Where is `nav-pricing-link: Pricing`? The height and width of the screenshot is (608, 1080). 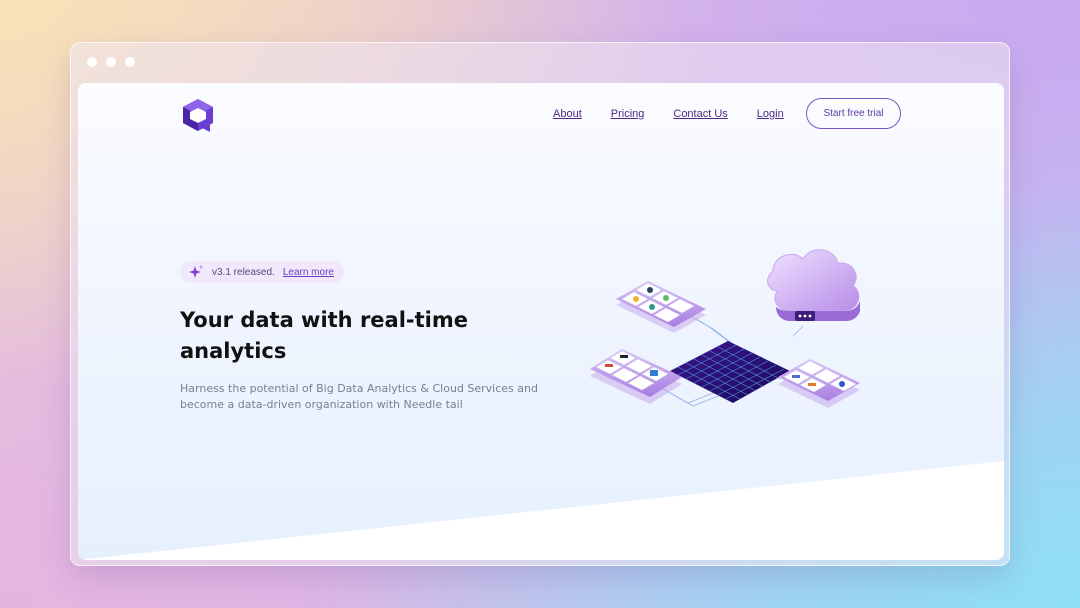 nav-pricing-link: Pricing is located at coordinates (628, 114).